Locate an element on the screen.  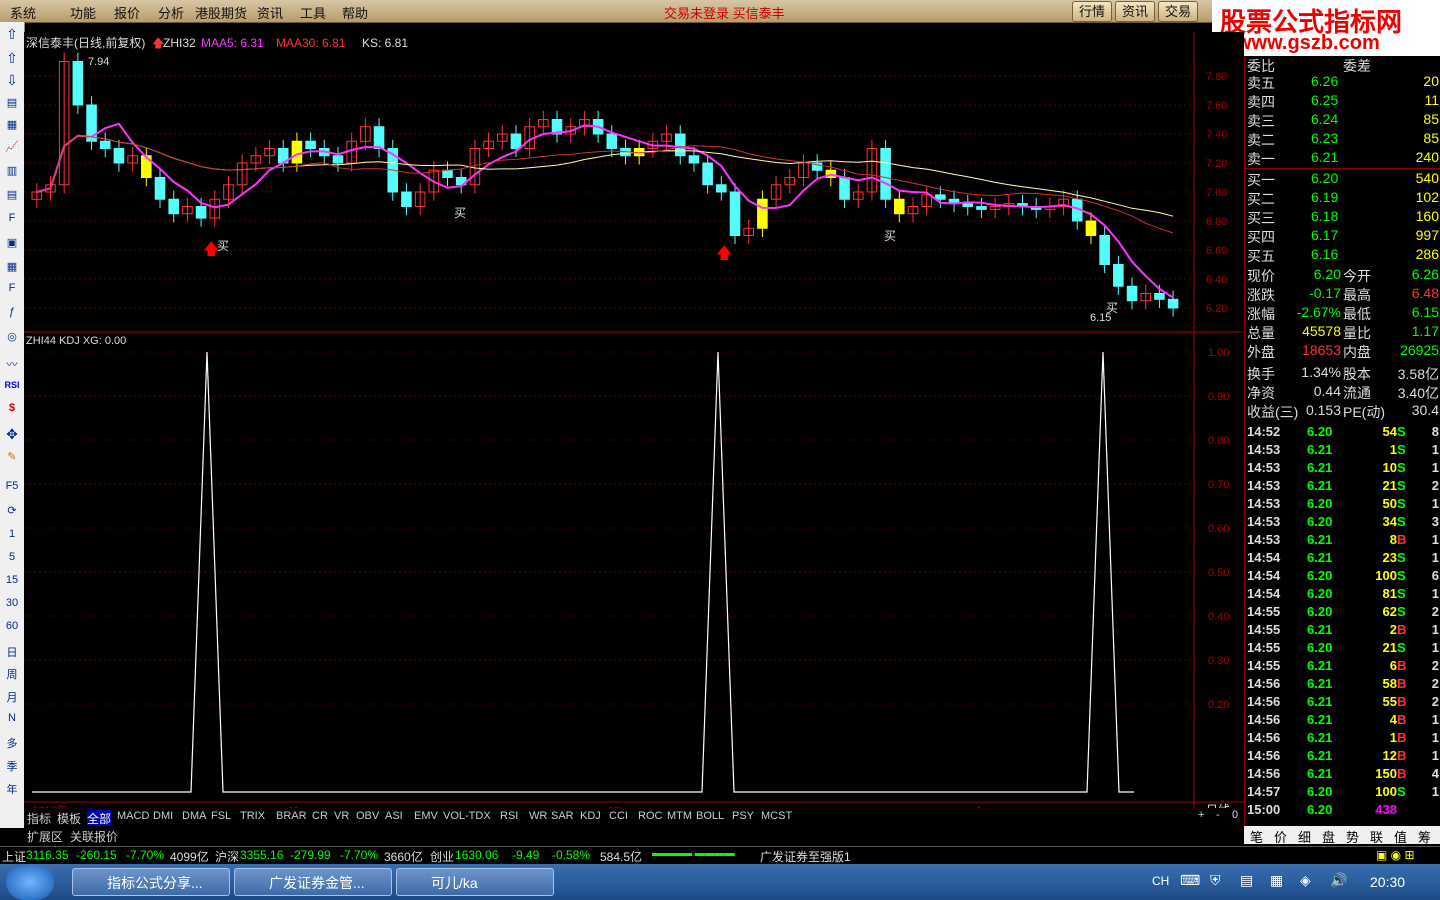
tab-cci: CCI is located at coordinates (618, 816).